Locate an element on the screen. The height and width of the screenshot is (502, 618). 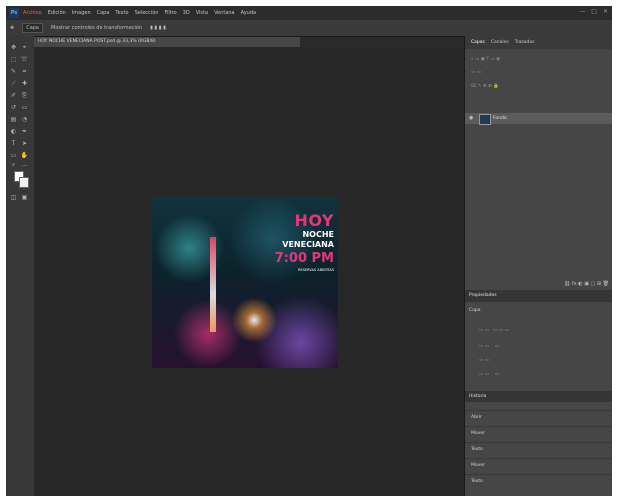
menu-view: Vista is located at coordinates (202, 13).